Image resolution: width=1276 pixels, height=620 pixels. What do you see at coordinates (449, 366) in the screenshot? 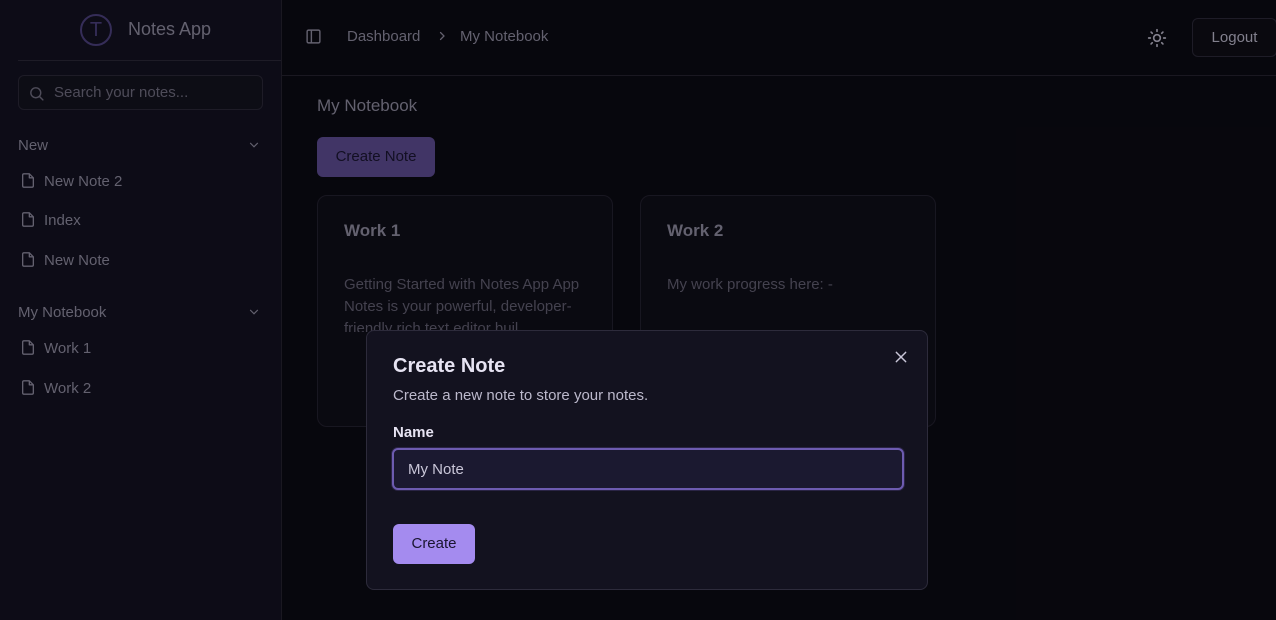
I see `dialog-title: Create Note` at bounding box center [449, 366].